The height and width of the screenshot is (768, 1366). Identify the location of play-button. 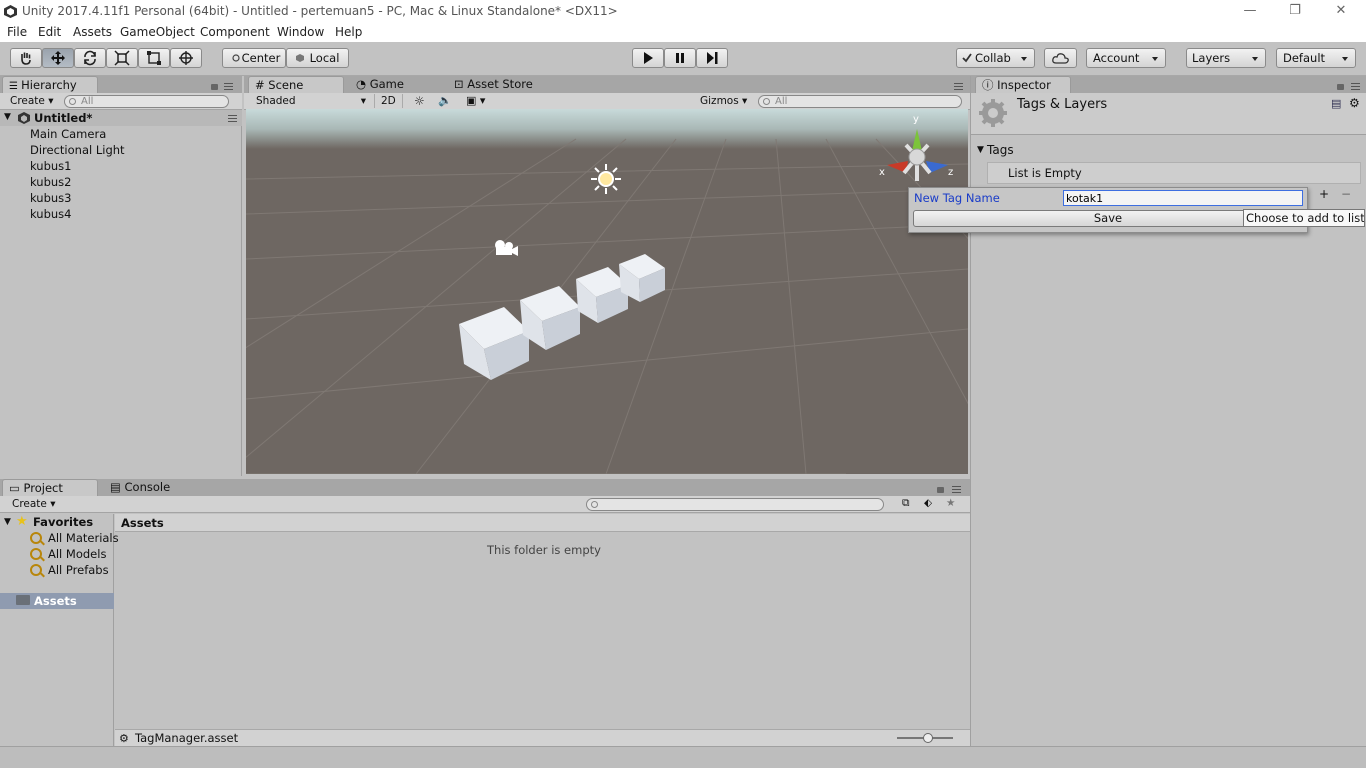
(648, 58).